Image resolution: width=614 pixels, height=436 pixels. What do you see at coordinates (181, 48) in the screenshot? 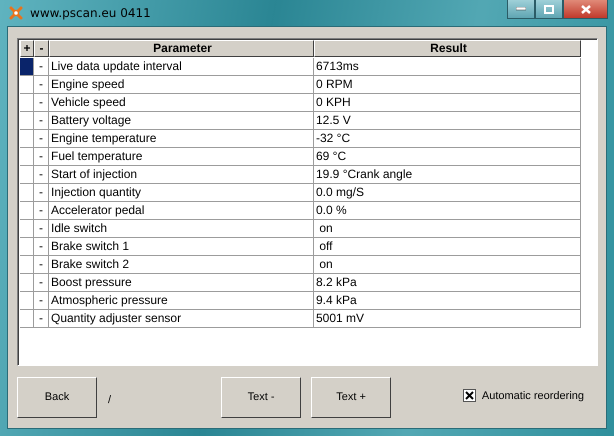
I see `column-header: Parameter` at bounding box center [181, 48].